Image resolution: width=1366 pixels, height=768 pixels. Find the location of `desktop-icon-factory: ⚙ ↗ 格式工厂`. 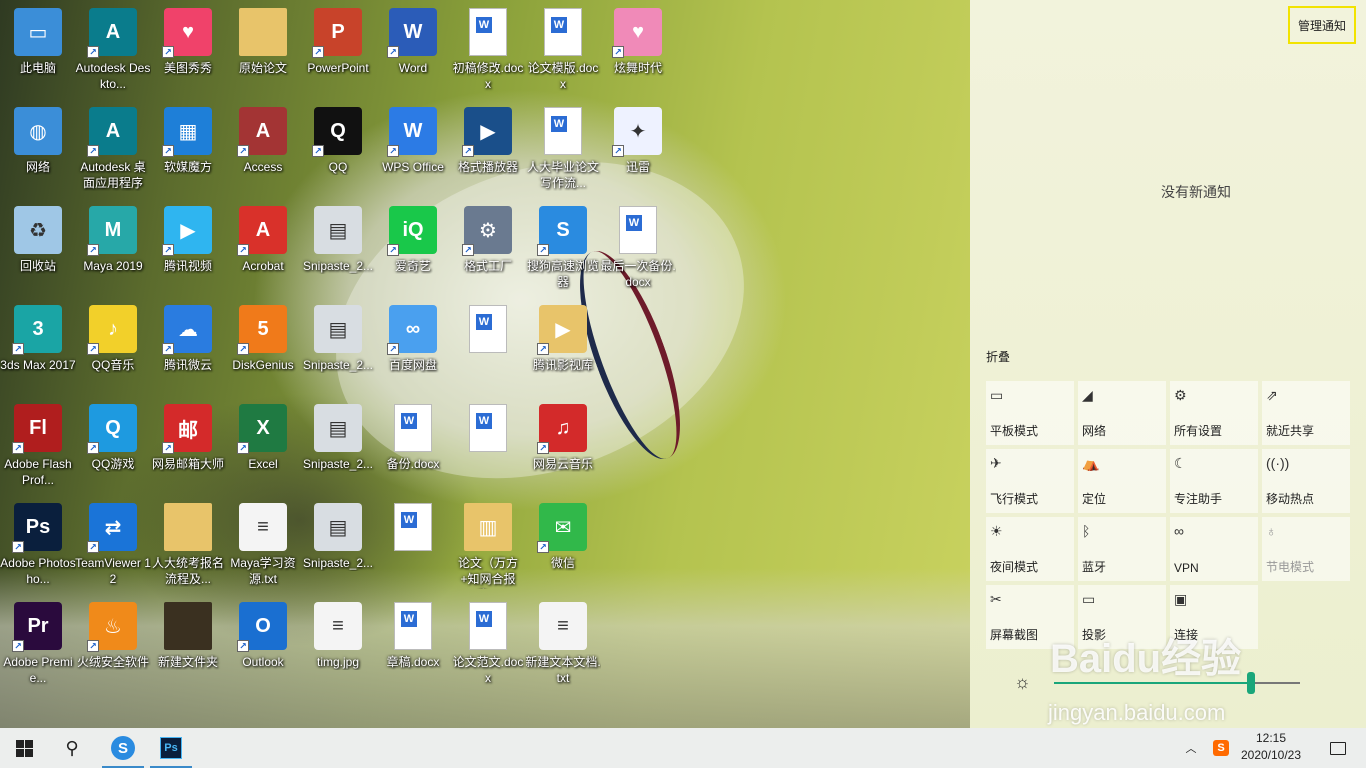

desktop-icon-factory: ⚙ ↗ 格式工厂 is located at coordinates (488, 246).